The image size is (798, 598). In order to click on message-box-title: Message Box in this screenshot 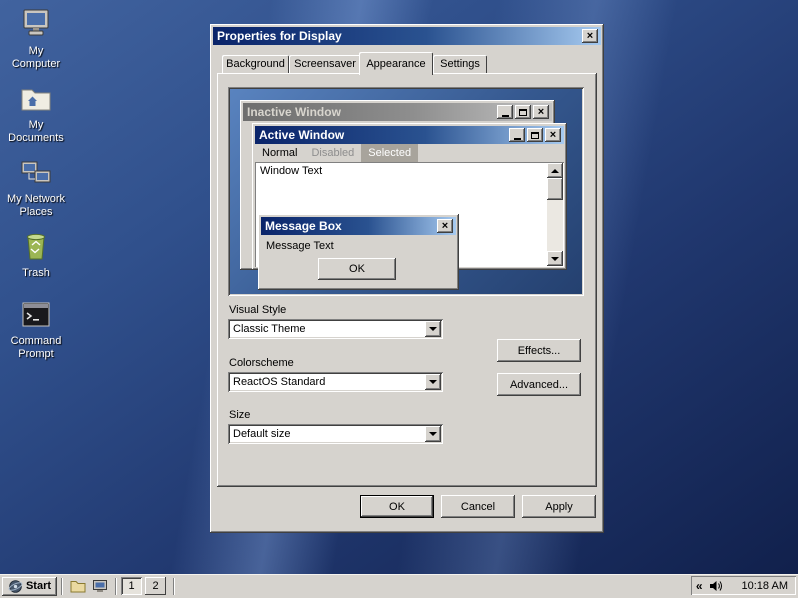, I will do `click(303, 226)`.